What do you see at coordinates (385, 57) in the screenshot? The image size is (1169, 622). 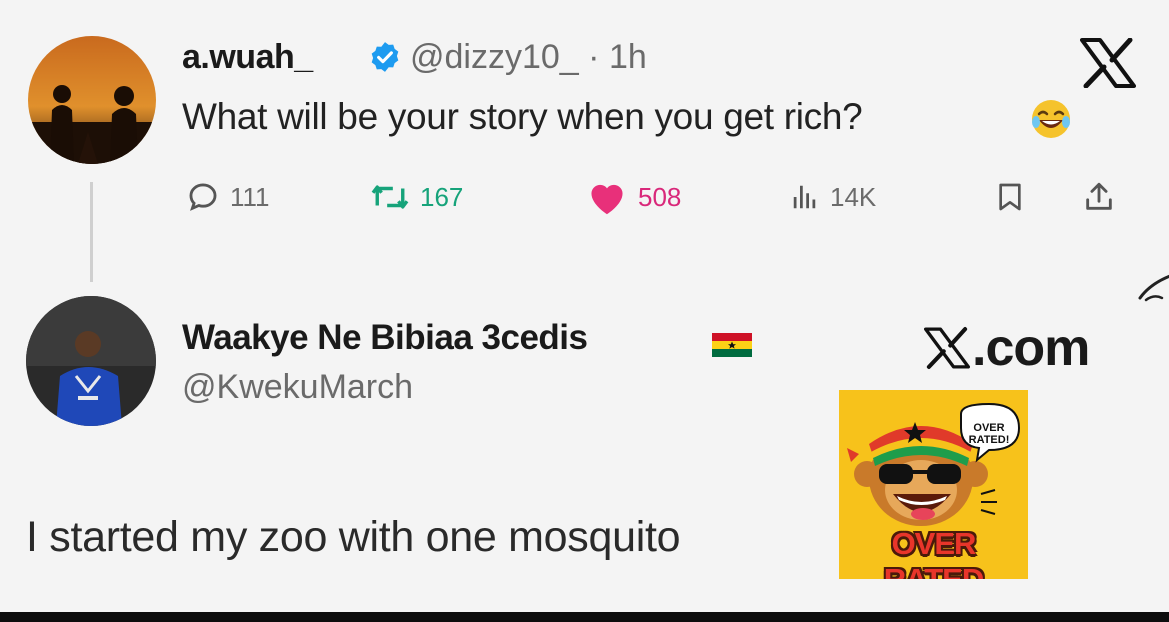 I see `verified-badge-icon` at bounding box center [385, 57].